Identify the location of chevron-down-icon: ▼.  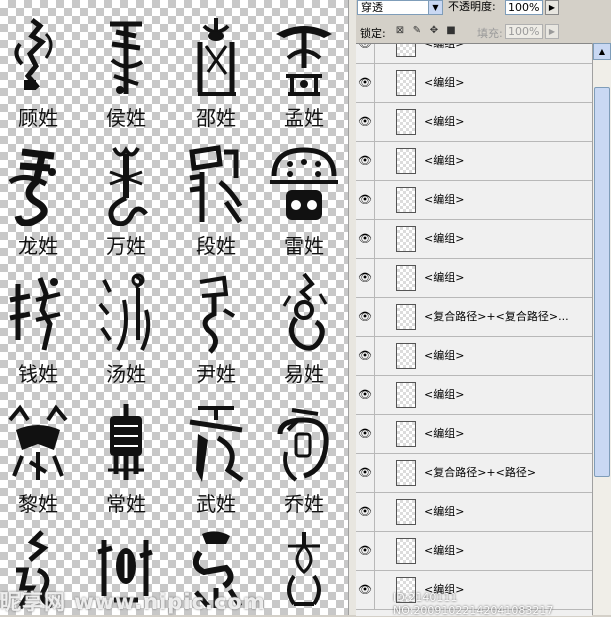
(435, 7).